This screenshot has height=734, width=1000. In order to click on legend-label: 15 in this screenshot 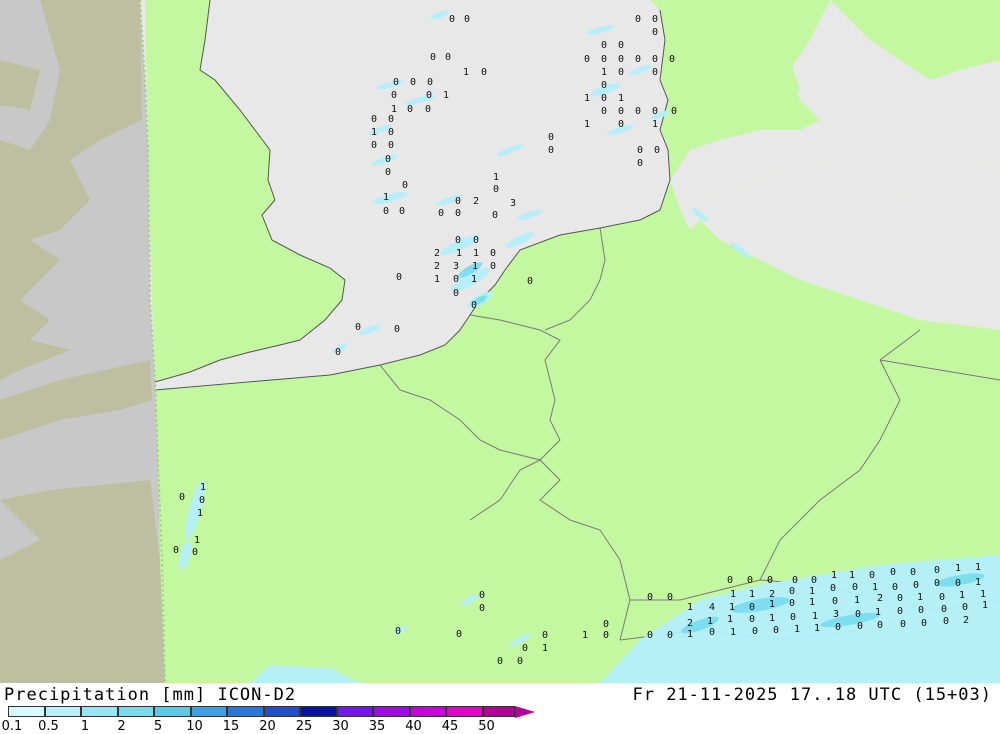, I will do `click(231, 726)`.